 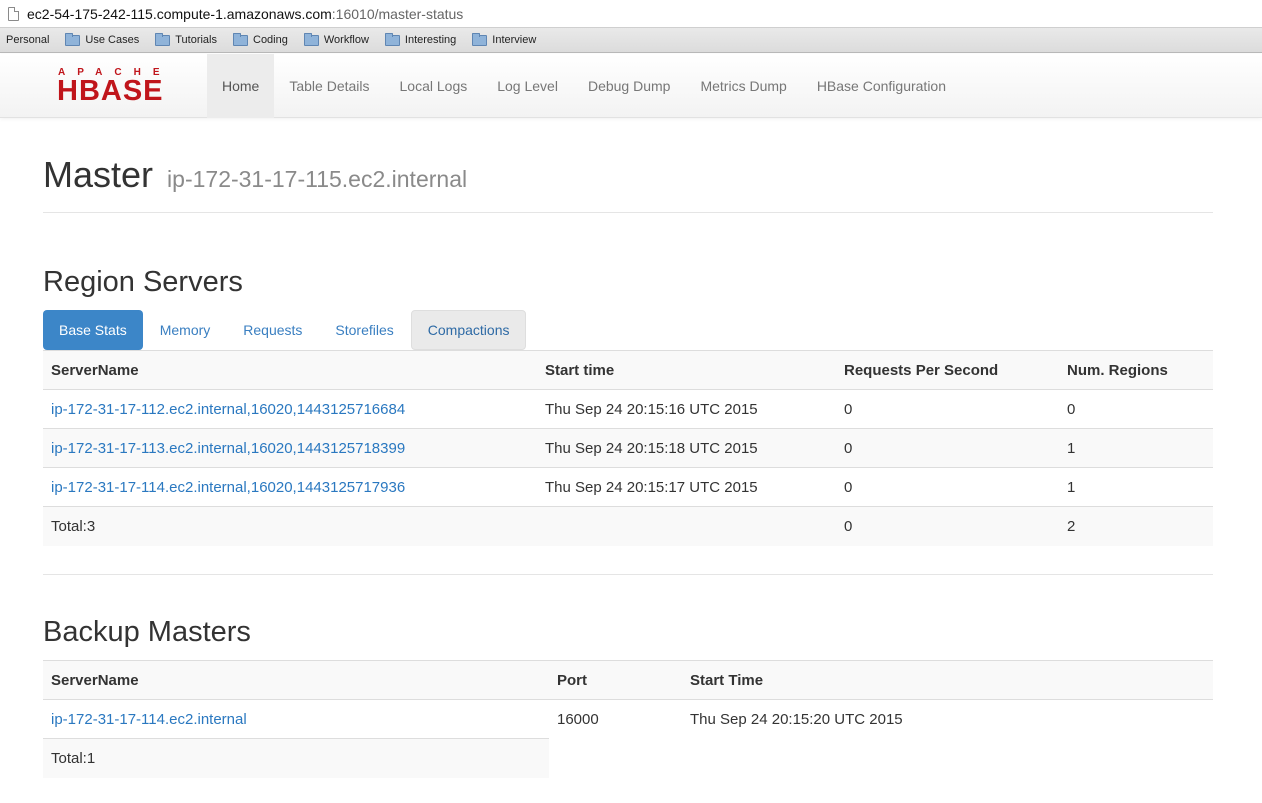 What do you see at coordinates (686, 487) in the screenshot?
I see `start-time-cell: Thu Sep 24 20:15:17 UTC 2015` at bounding box center [686, 487].